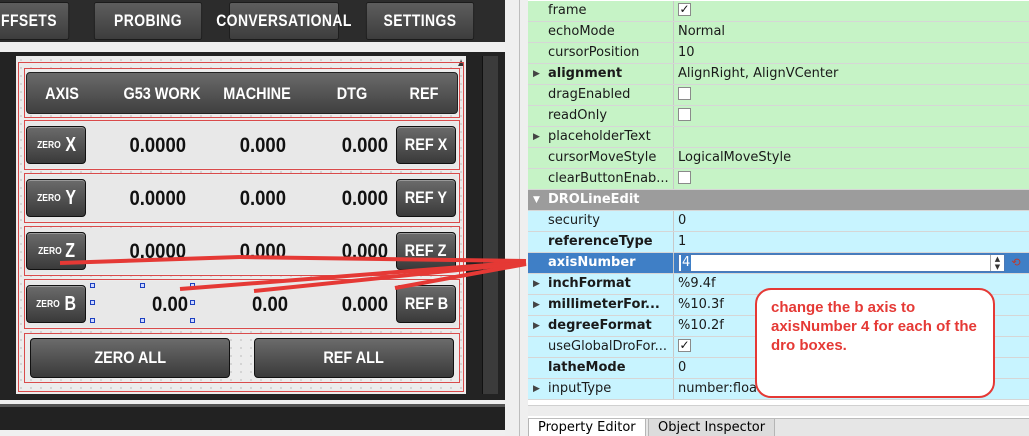 This screenshot has height=436, width=1029. Describe the element at coordinates (519, 218) in the screenshot. I see `splitter-line` at that location.